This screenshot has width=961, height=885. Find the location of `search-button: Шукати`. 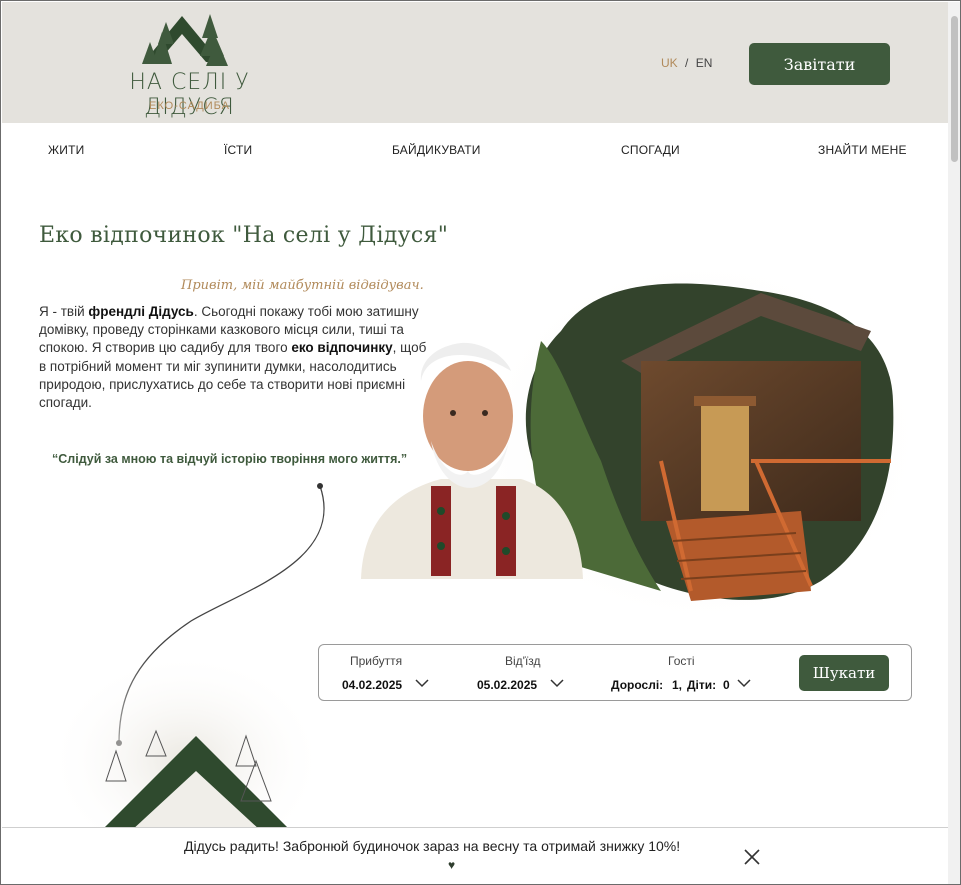

search-button: Шукати is located at coordinates (844, 673).